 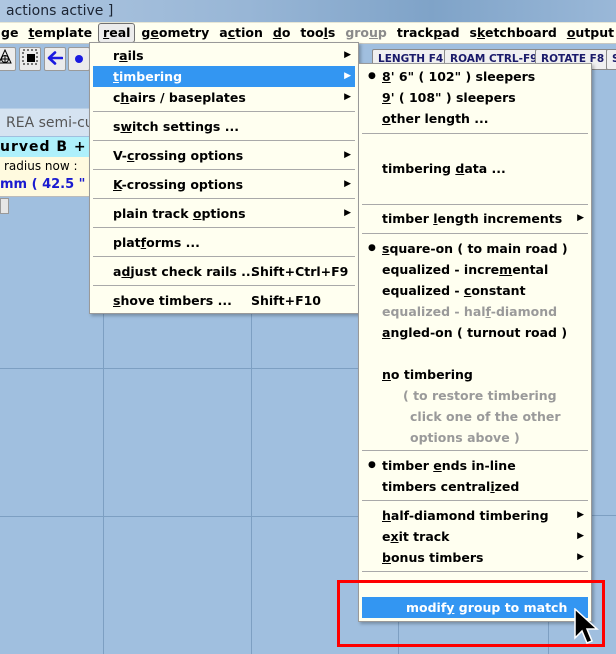 I want to click on menu-item-exit-track: exit track ▶, so click(x=475, y=536).